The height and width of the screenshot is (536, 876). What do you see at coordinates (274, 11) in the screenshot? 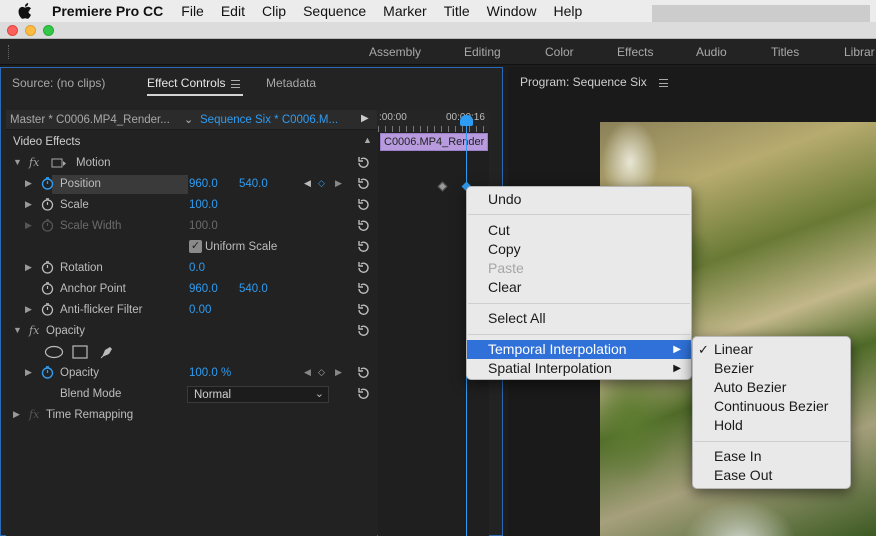
I see `menu-clip: Clip` at bounding box center [274, 11].